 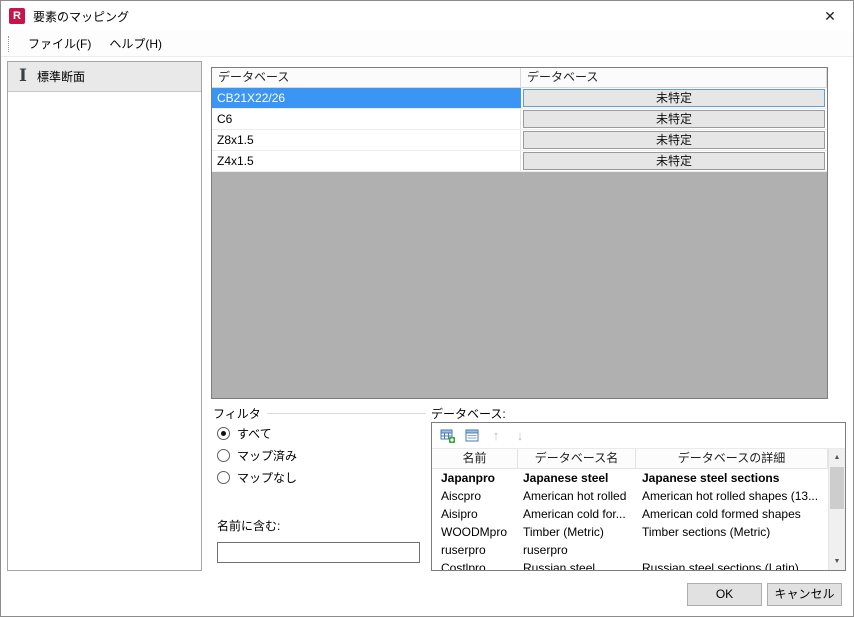 I want to click on titlebar: R 要素のマッピング ✕, so click(x=427, y=16).